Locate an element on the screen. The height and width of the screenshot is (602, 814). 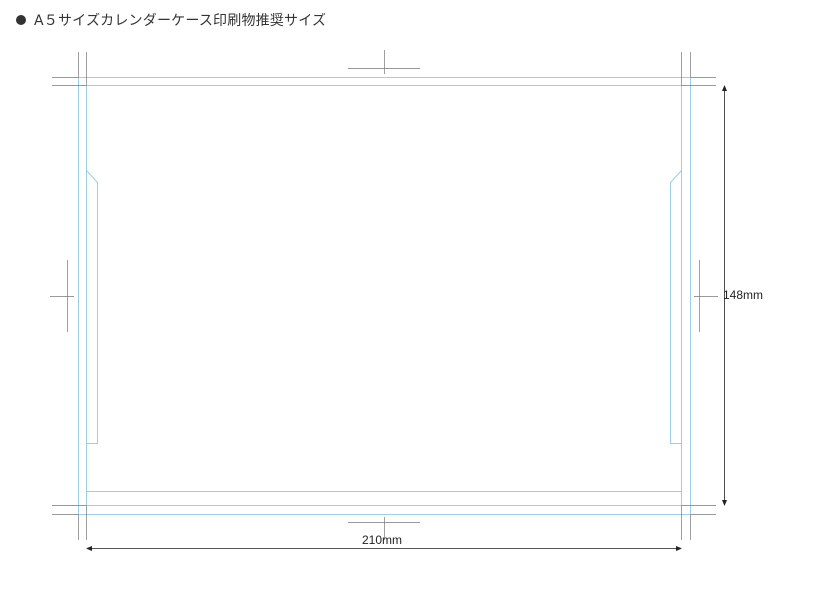
width-label: 210mm is located at coordinates (382, 540).